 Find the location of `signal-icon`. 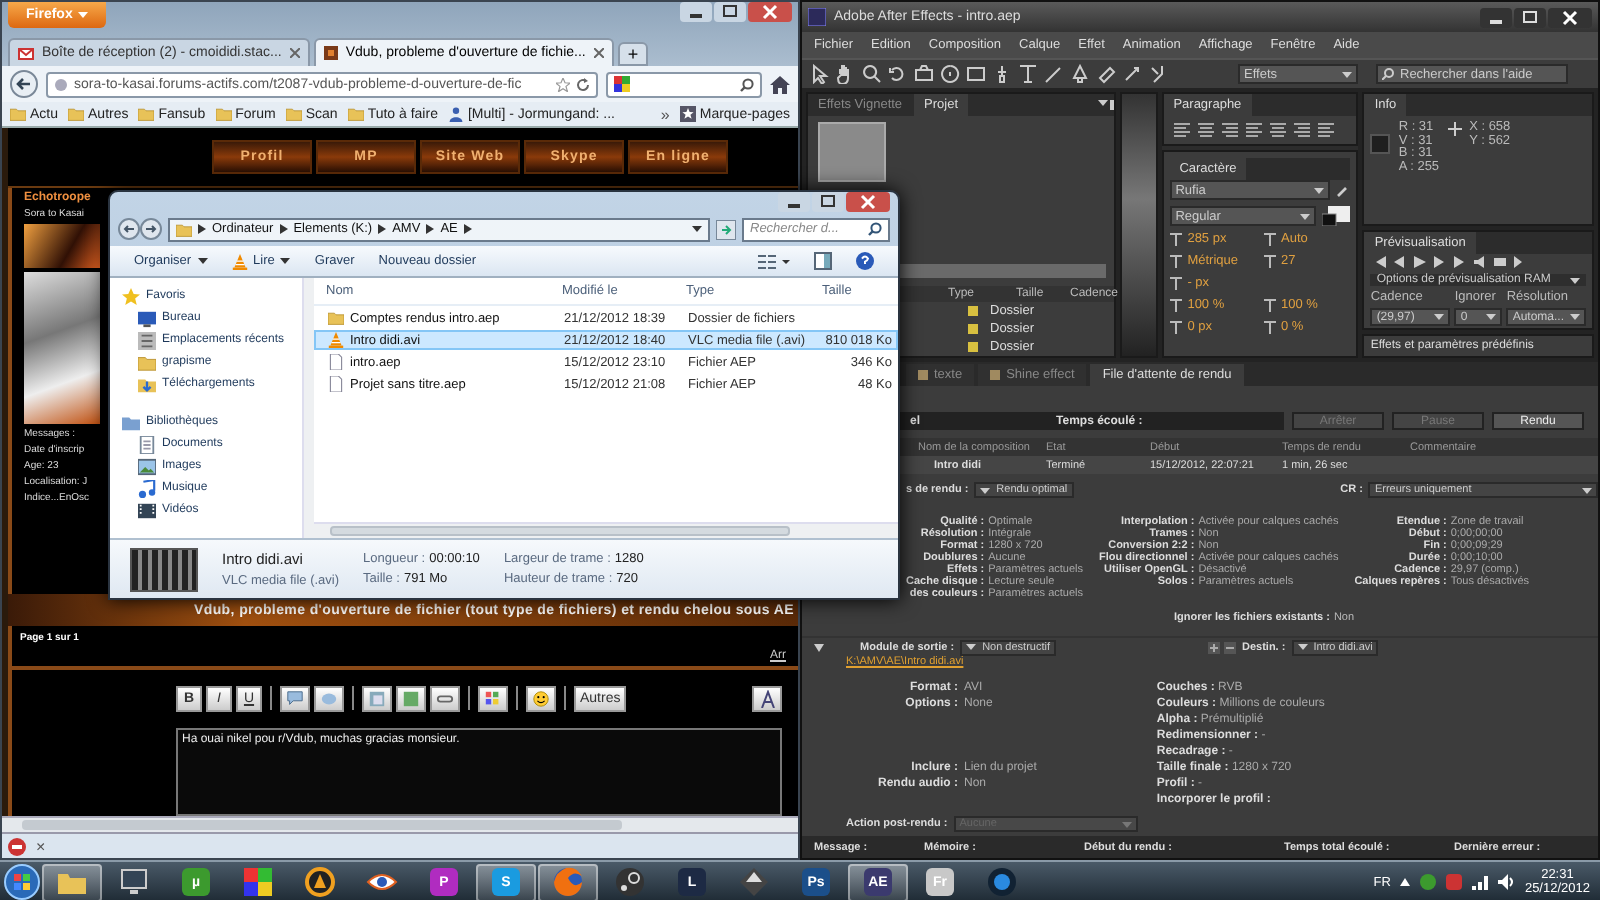

signal-icon is located at coordinates (1480, 882).